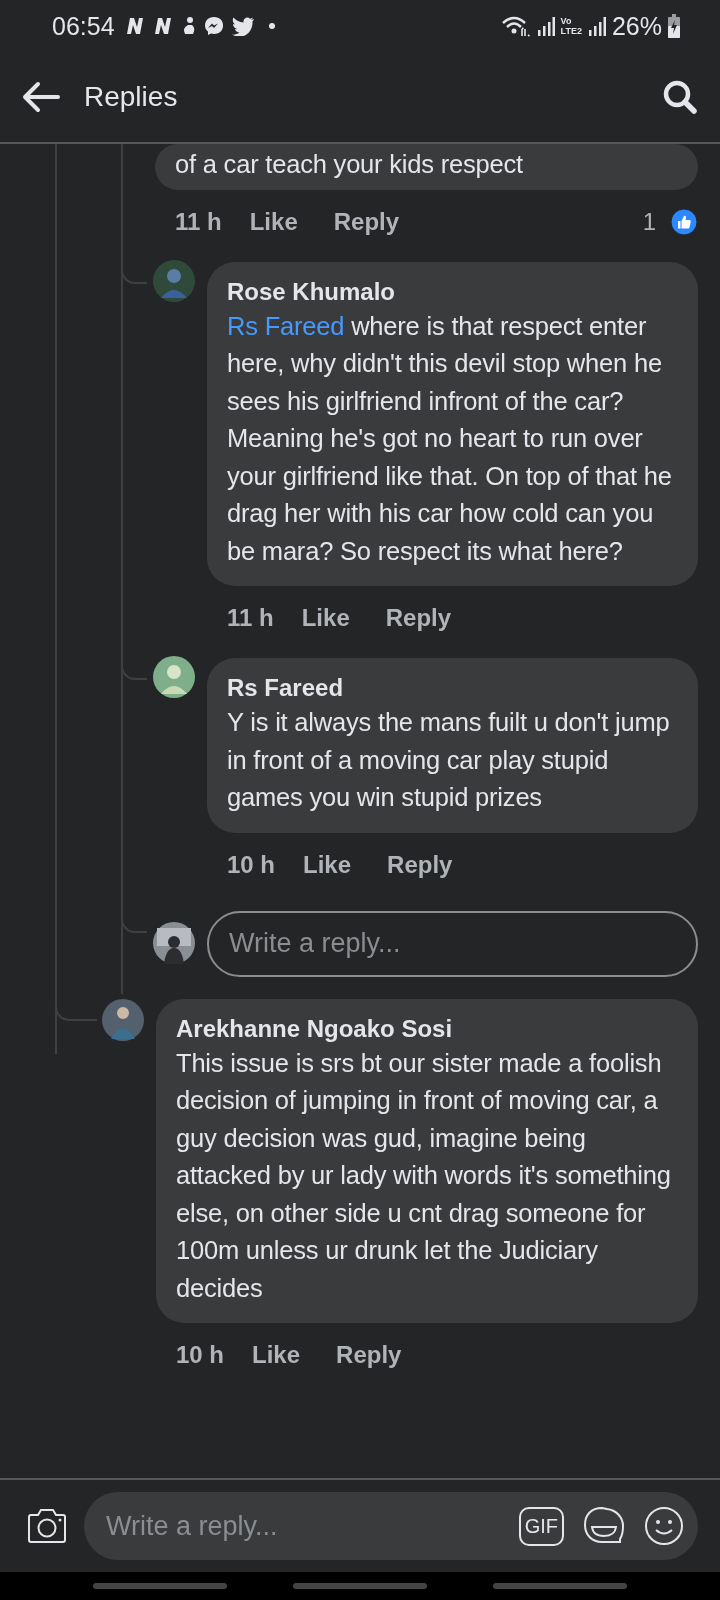 The height and width of the screenshot is (1600, 720). Describe the element at coordinates (271, 26) in the screenshot. I see `notification-dot-icon` at that location.